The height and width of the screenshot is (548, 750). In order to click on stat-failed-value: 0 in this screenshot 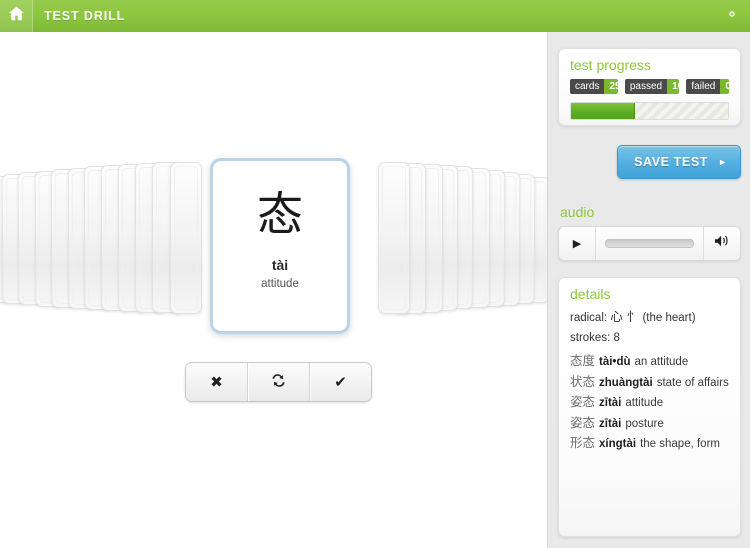, I will do `click(724, 86)`.